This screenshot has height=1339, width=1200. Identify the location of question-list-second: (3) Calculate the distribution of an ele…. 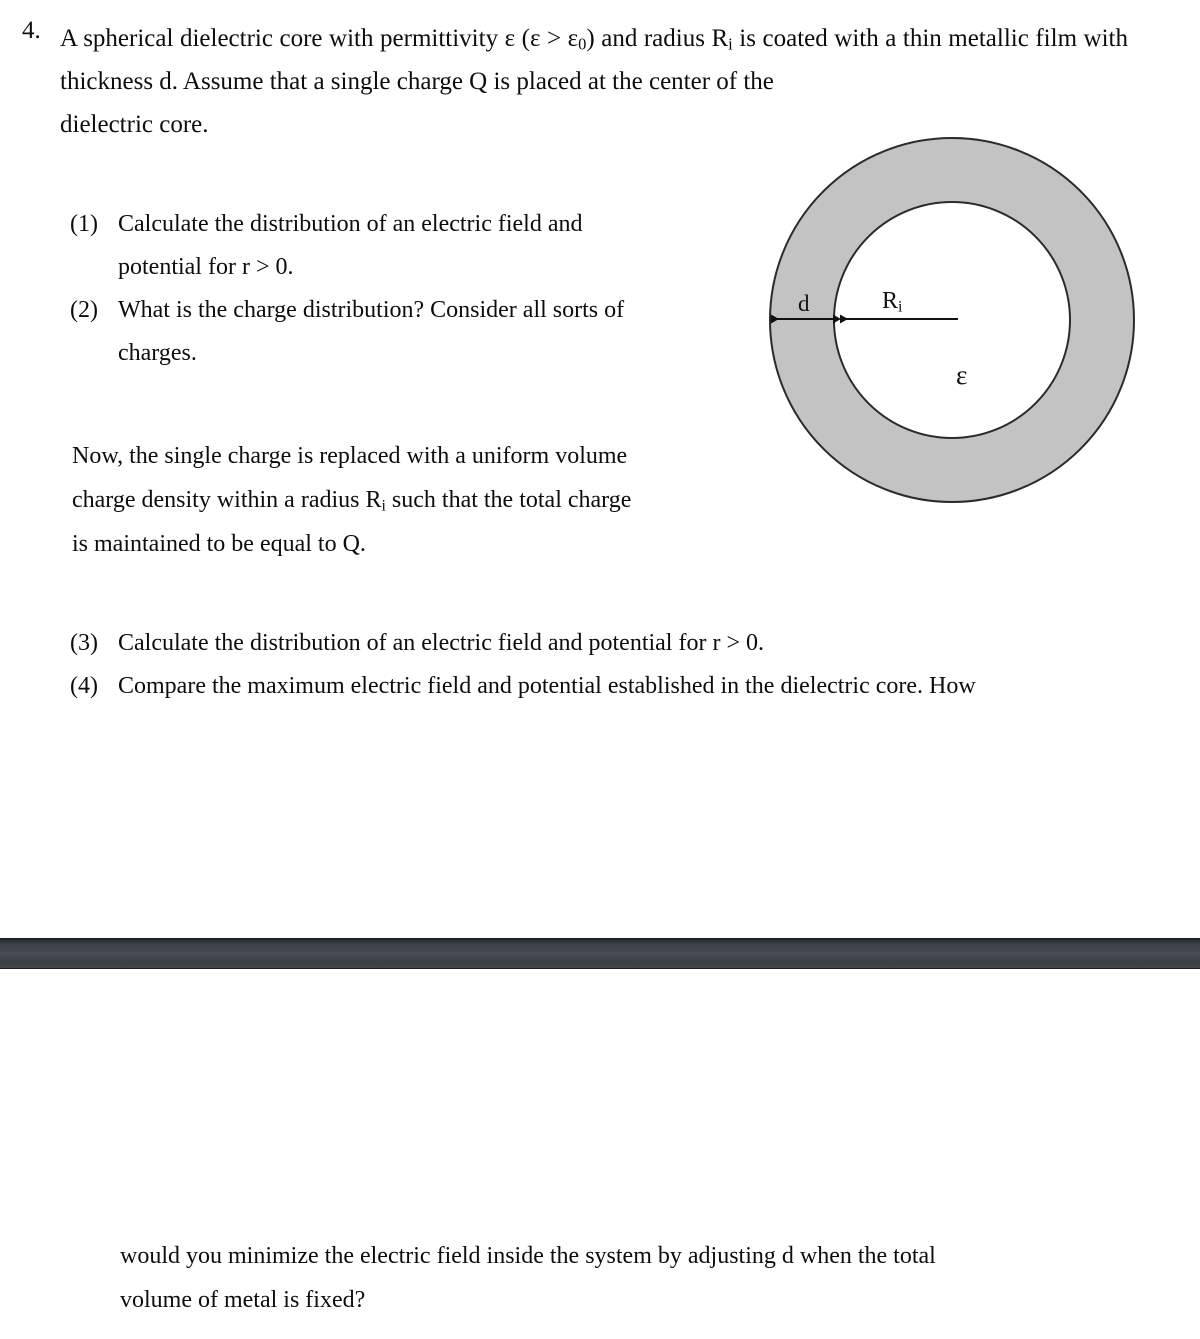
(607, 665).